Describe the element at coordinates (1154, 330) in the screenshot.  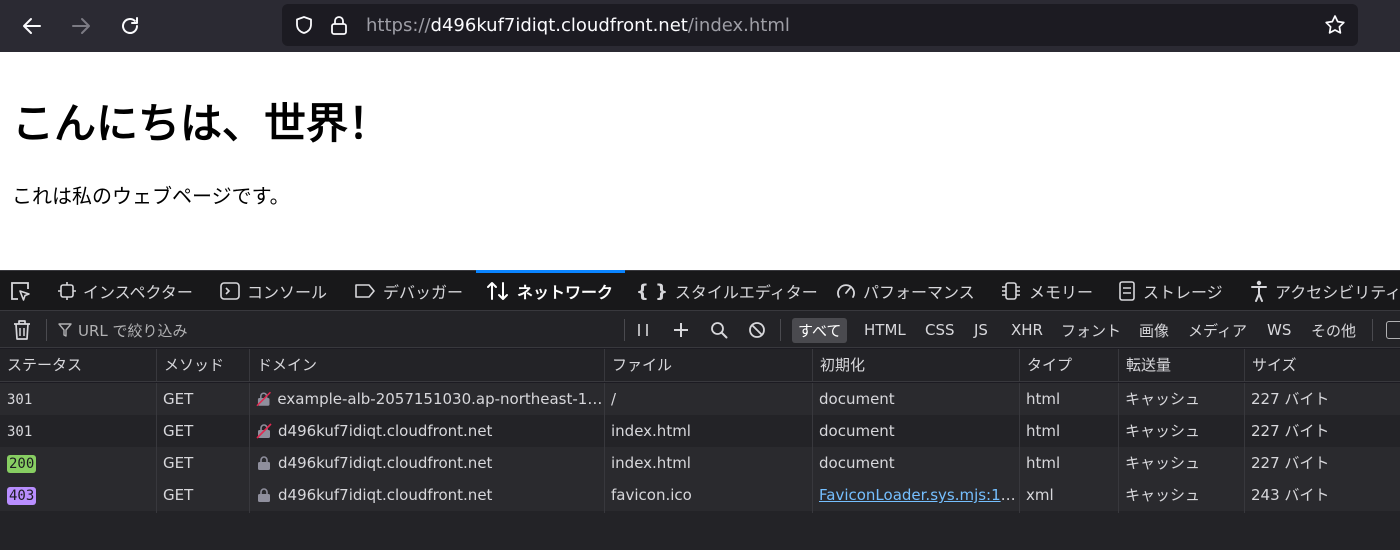
I see `filter-images: 画像` at that location.